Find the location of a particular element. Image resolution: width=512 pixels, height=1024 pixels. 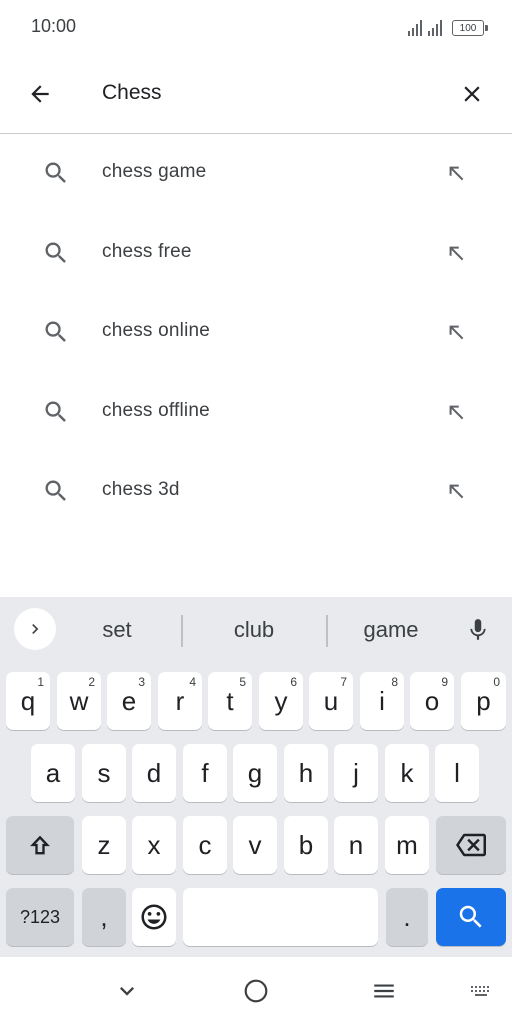

chevron-down-icon is located at coordinates (127, 991).